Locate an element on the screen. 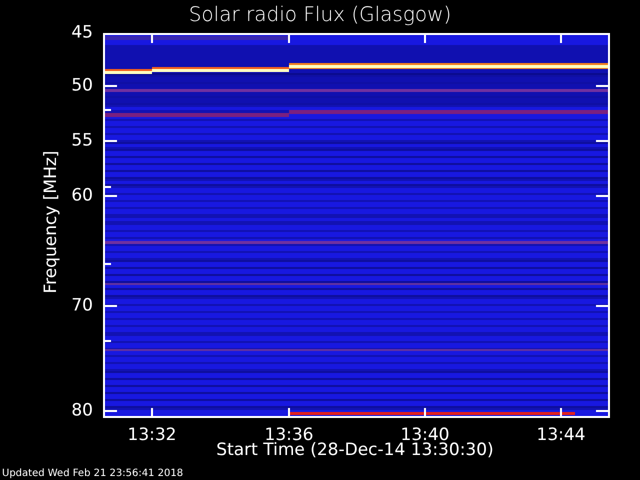 This screenshot has width=640, height=480. x-tick-label: 13:32 is located at coordinates (152, 435).